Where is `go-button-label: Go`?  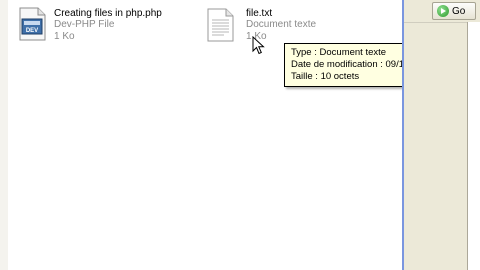 go-button-label: Go is located at coordinates (459, 11).